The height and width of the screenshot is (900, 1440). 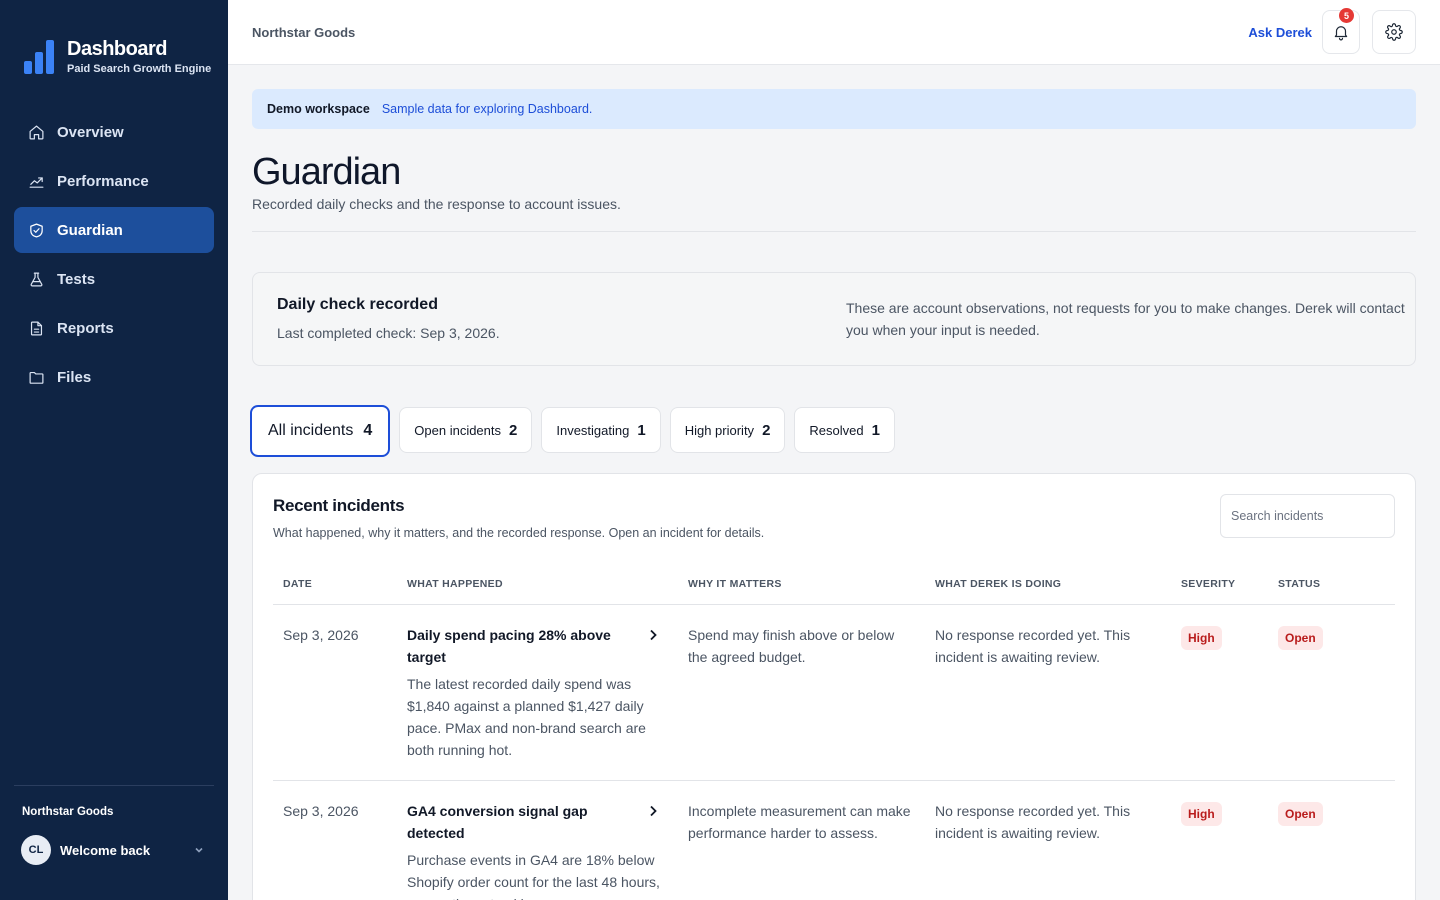 I want to click on sidebar-item-label: Performance, so click(x=103, y=181).